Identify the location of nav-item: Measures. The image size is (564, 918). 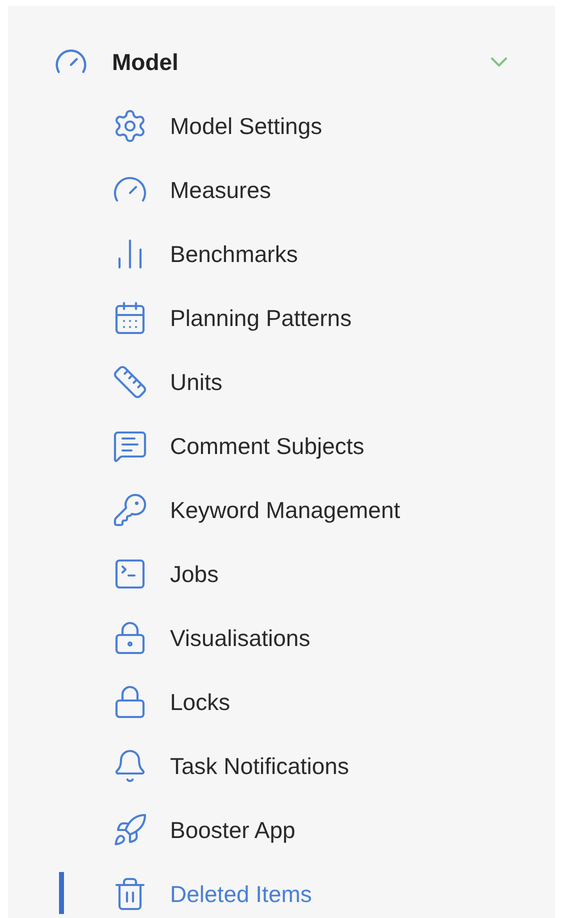
(191, 190).